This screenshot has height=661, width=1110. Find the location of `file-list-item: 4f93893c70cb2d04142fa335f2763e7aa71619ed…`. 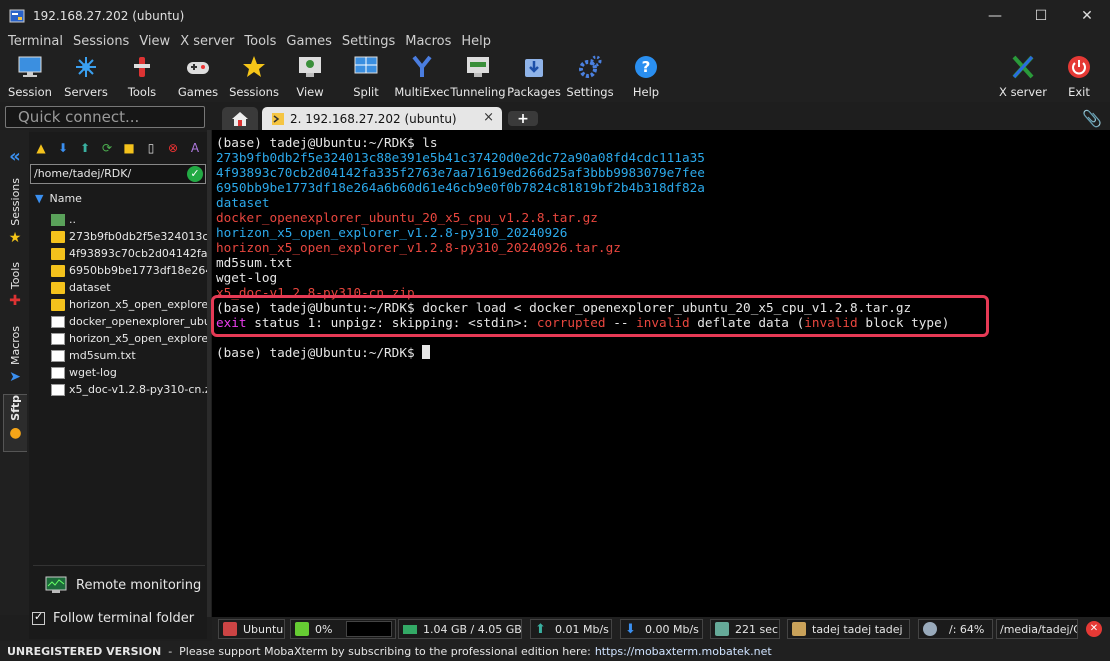

file-list-item: 4f93893c70cb2d04142fa335f2763e7aa71619ed… is located at coordinates (118, 253).